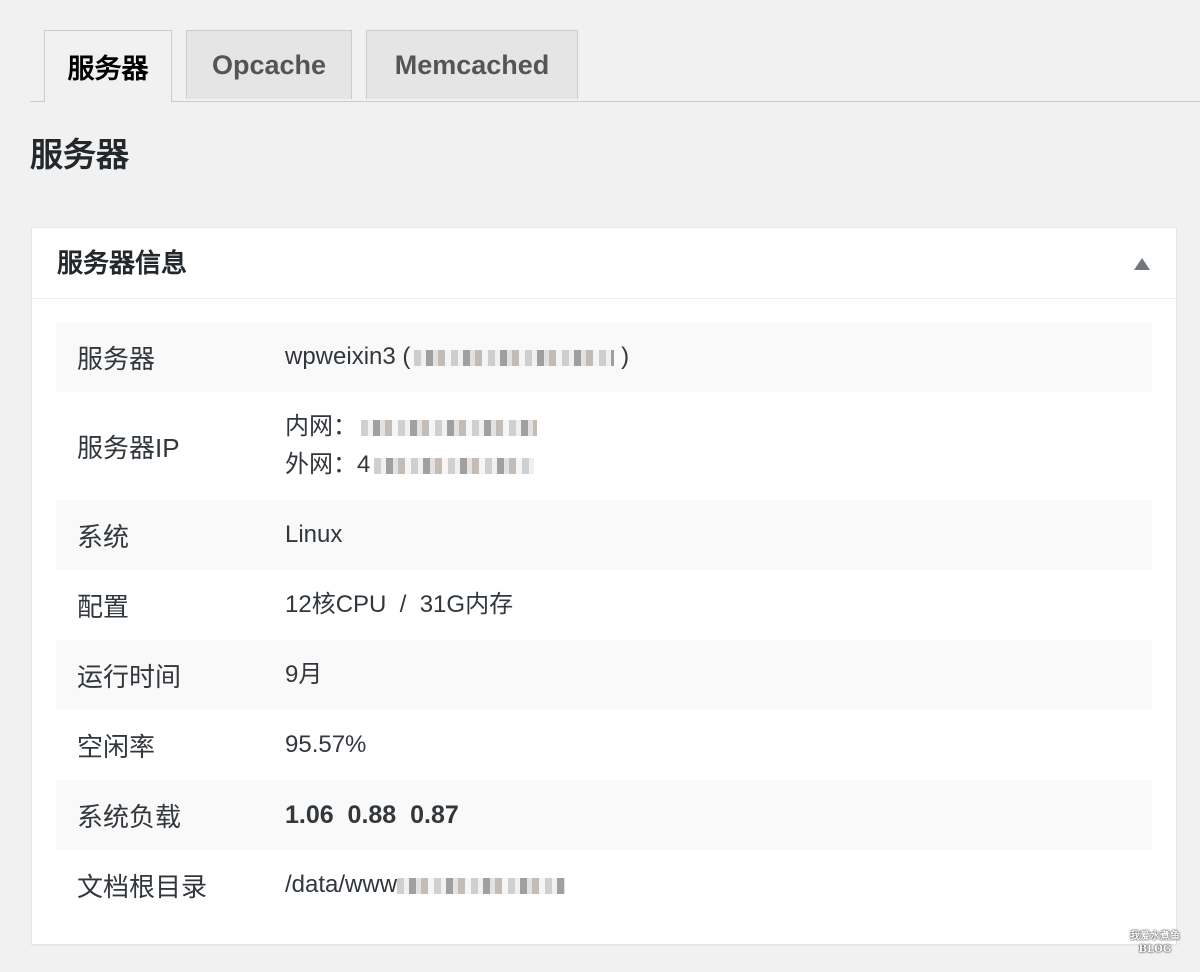 This screenshot has height=972, width=1200. Describe the element at coordinates (269, 64) in the screenshot. I see `tab-opcache: Opcache` at that location.